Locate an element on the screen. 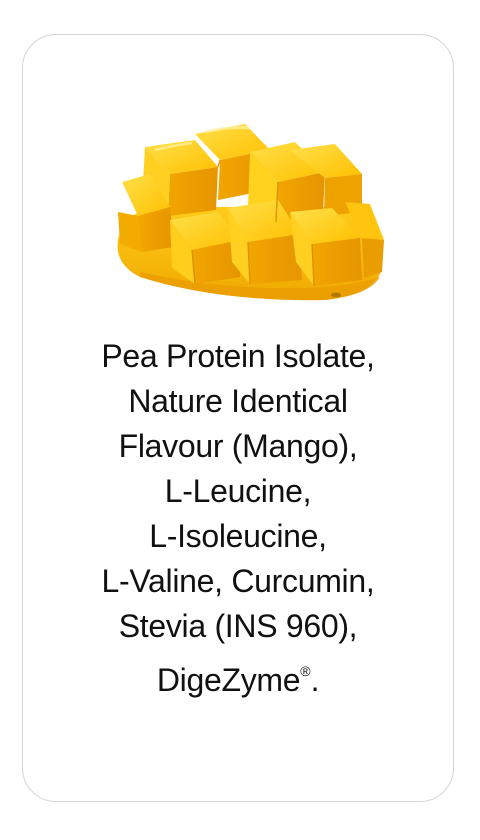 This screenshot has width=480, height=840. mango-image is located at coordinates (242, 212).